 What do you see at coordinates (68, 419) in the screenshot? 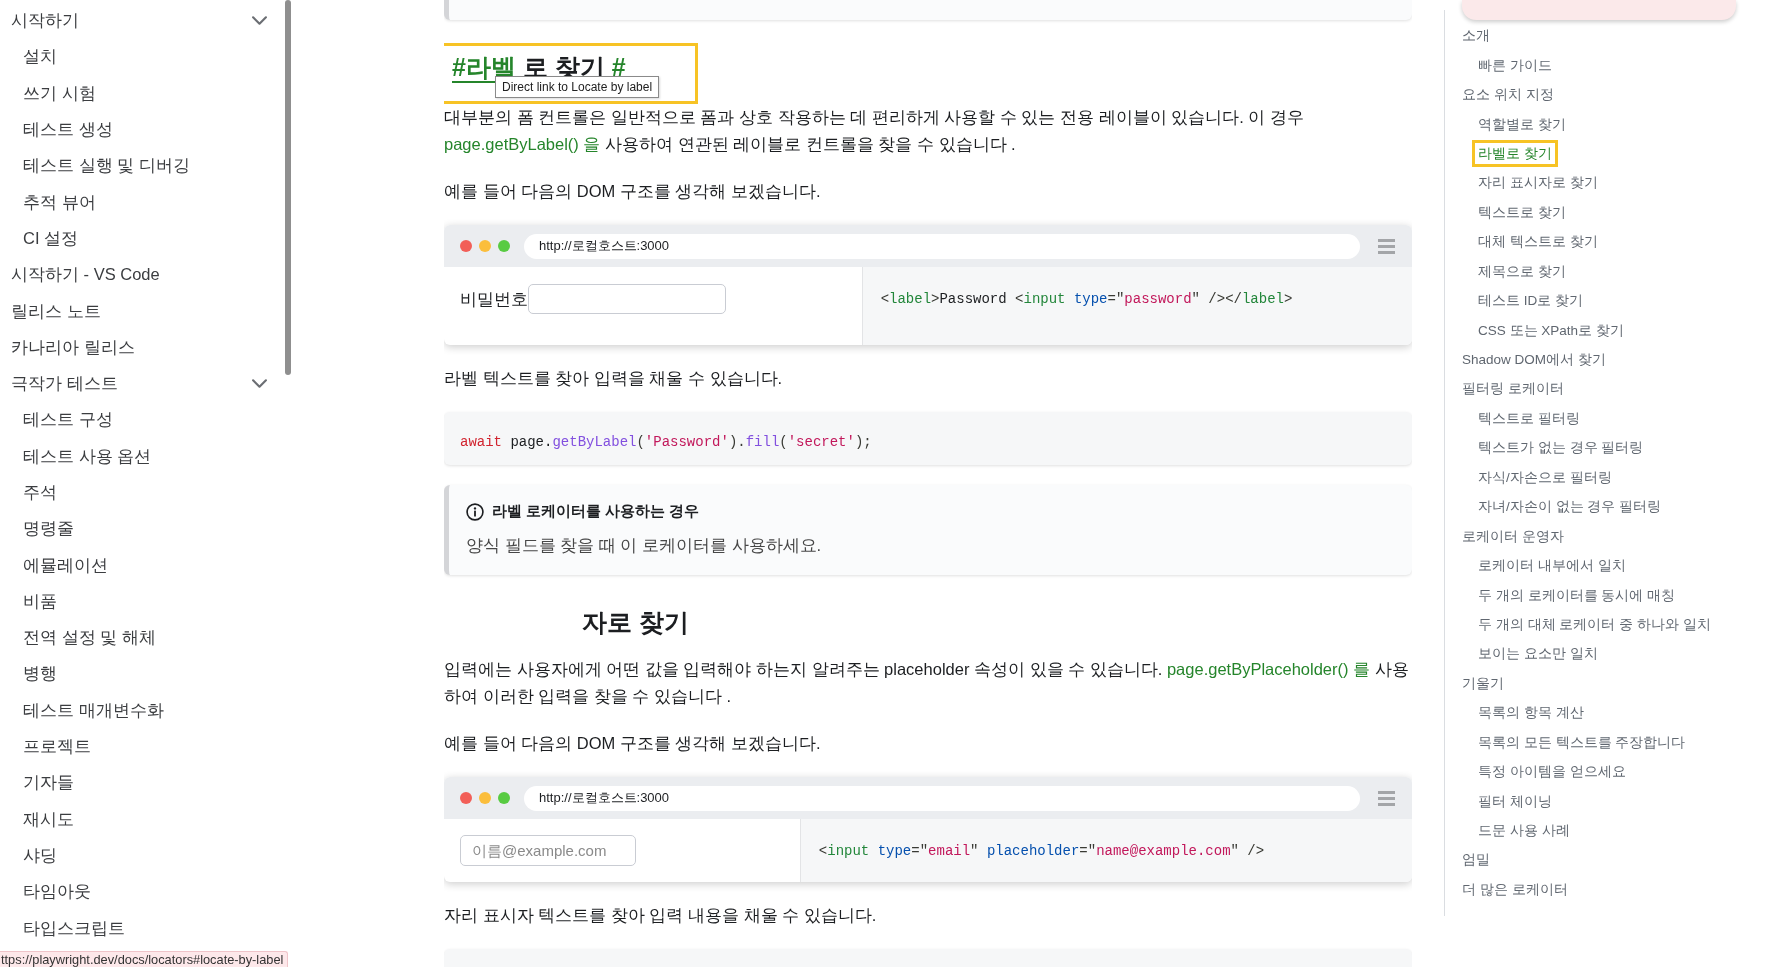
I see `sidebar-item: 테스트 구성` at bounding box center [68, 419].